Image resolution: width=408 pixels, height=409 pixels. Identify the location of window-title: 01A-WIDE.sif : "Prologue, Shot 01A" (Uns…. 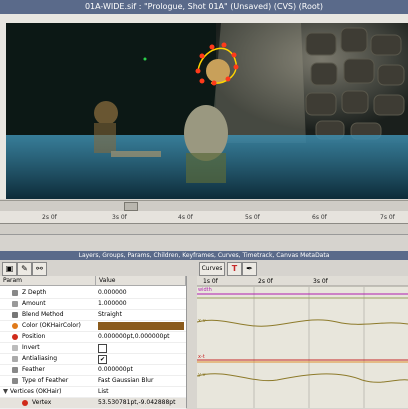
(204, 7).